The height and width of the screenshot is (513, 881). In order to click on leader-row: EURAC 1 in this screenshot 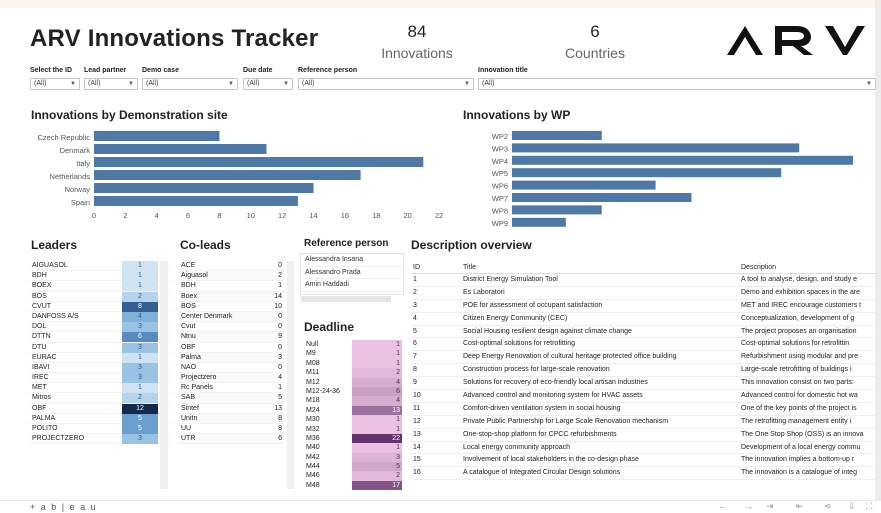, I will do `click(100, 357)`.